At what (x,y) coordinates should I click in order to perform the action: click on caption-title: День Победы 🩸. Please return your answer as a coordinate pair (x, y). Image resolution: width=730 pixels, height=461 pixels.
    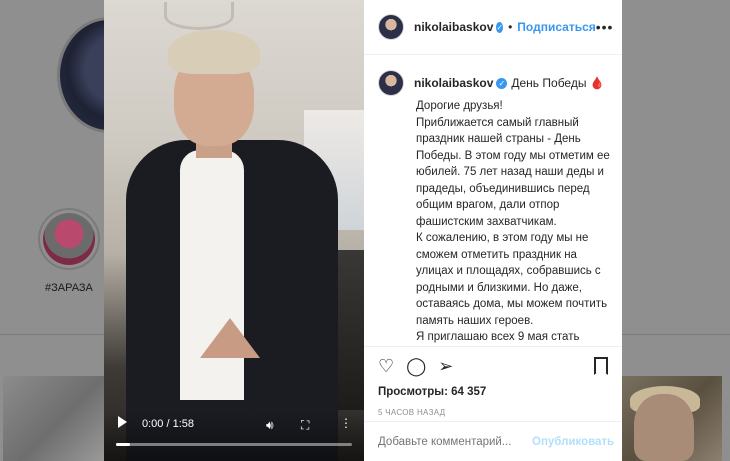
    Looking at the image, I should click on (558, 83).